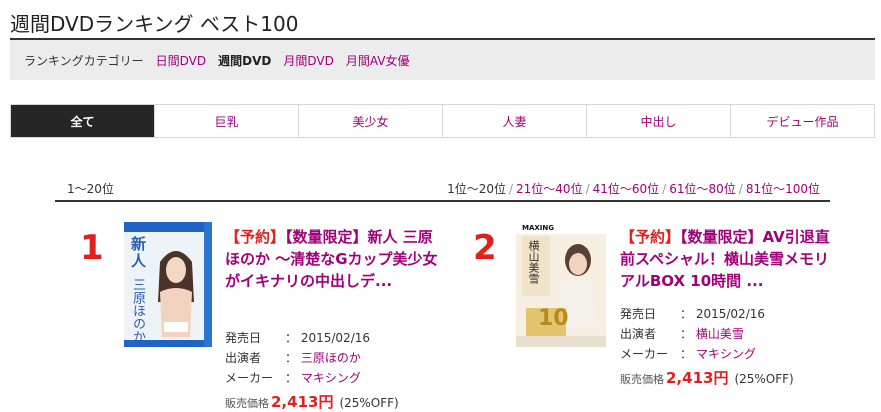 The image size is (881, 412). What do you see at coordinates (553, 318) in the screenshot?
I see `cover-label-number: 10` at bounding box center [553, 318].